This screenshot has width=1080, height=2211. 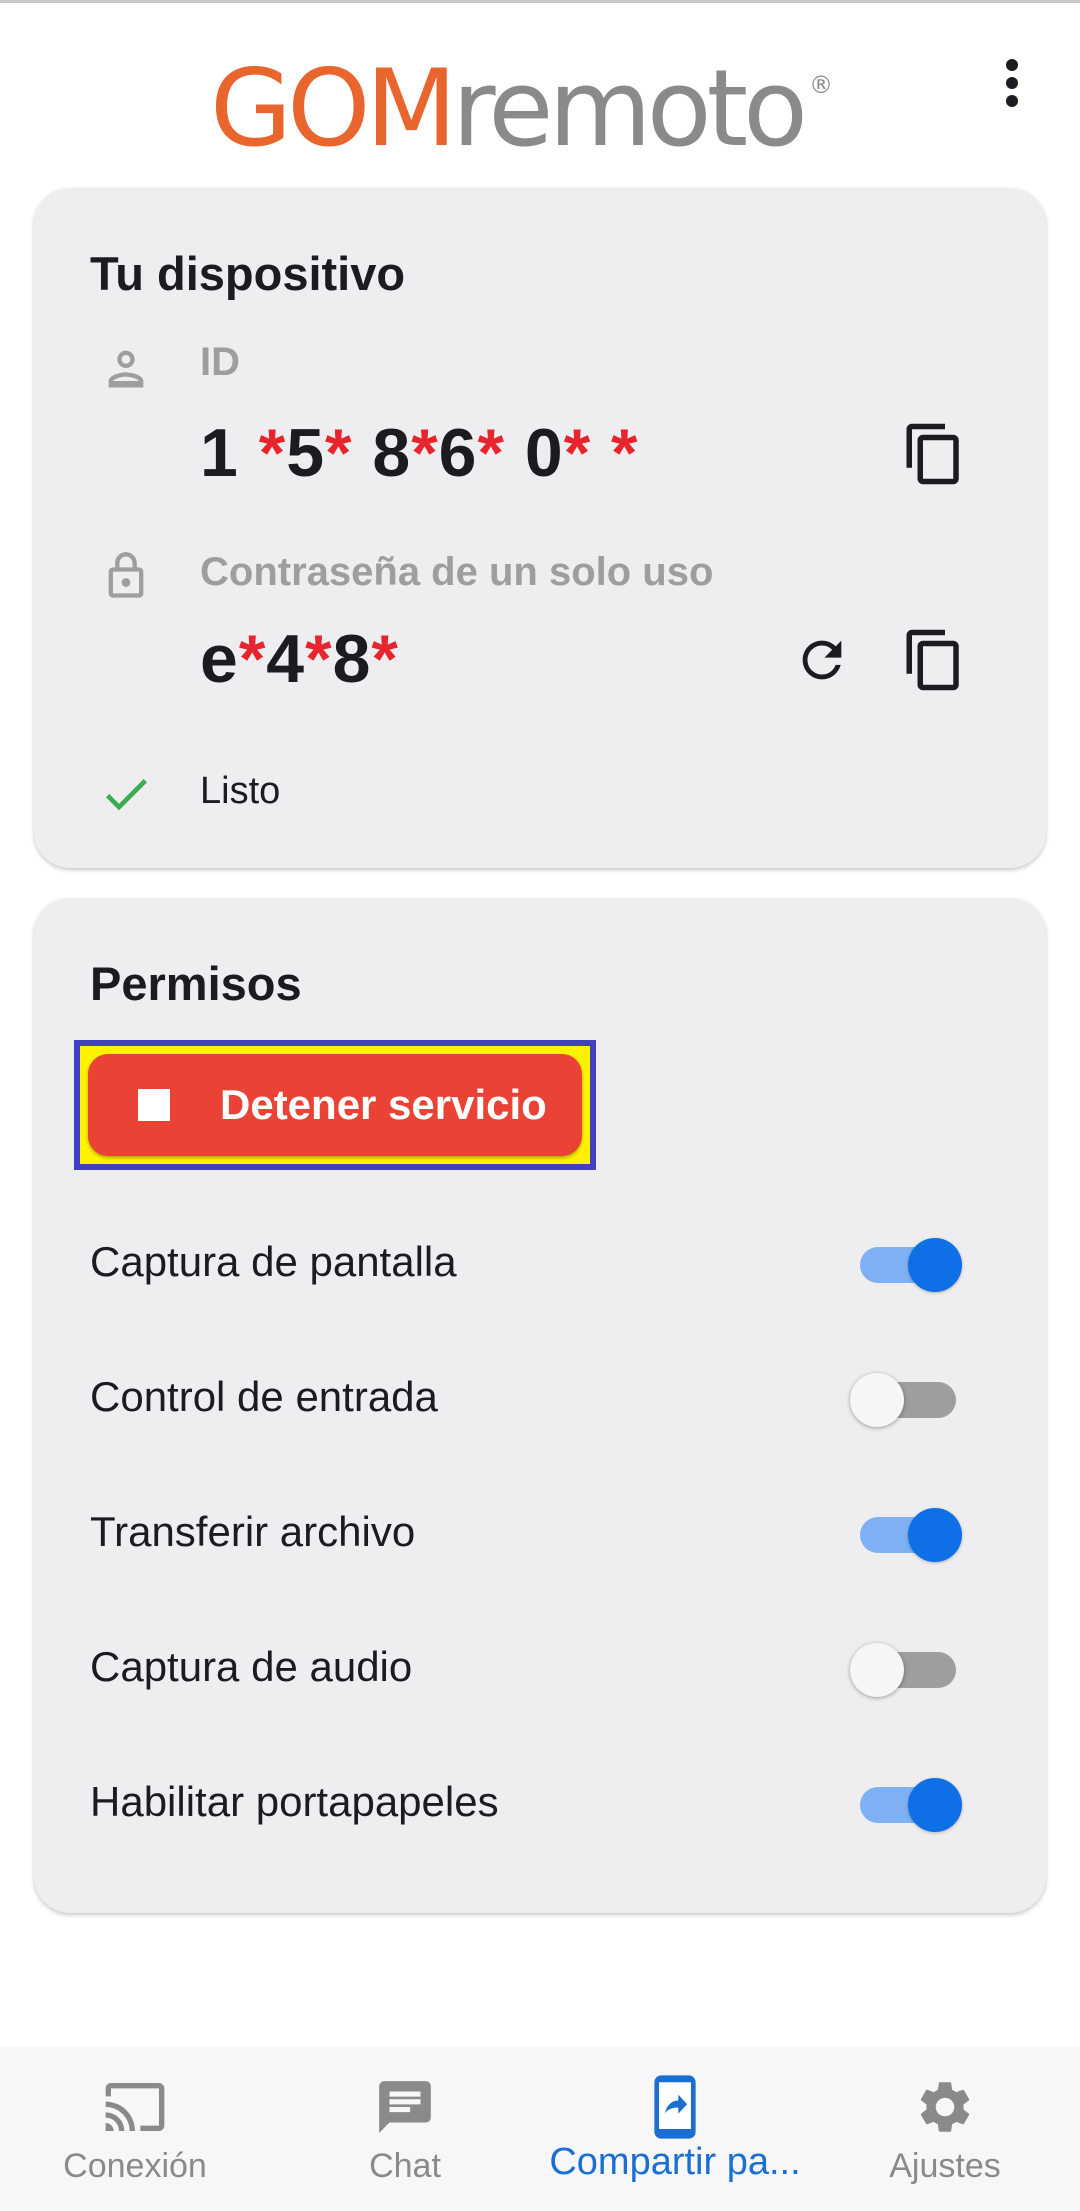 What do you see at coordinates (240, 791) in the screenshot?
I see `status-text: Listo` at bounding box center [240, 791].